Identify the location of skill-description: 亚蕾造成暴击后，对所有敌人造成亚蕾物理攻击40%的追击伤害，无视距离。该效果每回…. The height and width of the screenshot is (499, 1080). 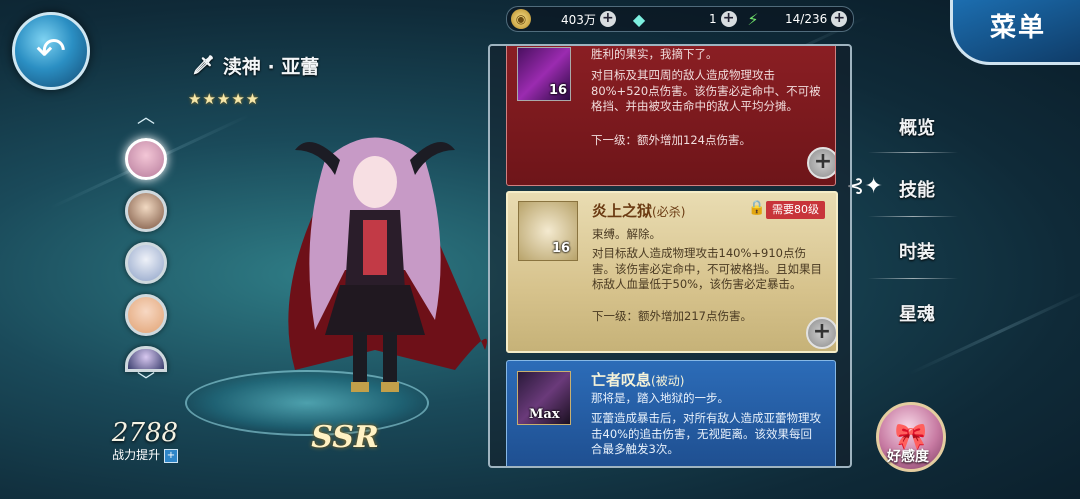
(706, 433).